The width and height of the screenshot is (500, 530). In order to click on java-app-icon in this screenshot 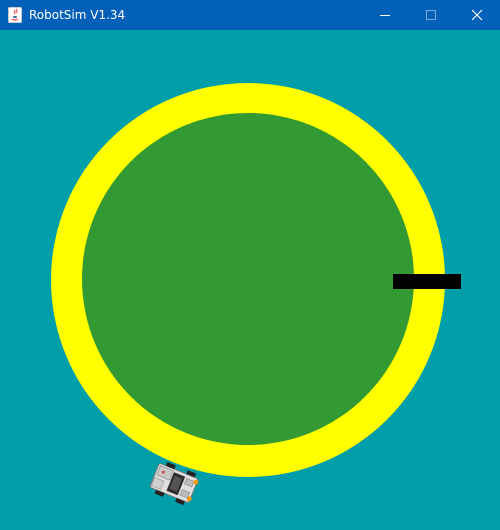, I will do `click(15, 15)`.